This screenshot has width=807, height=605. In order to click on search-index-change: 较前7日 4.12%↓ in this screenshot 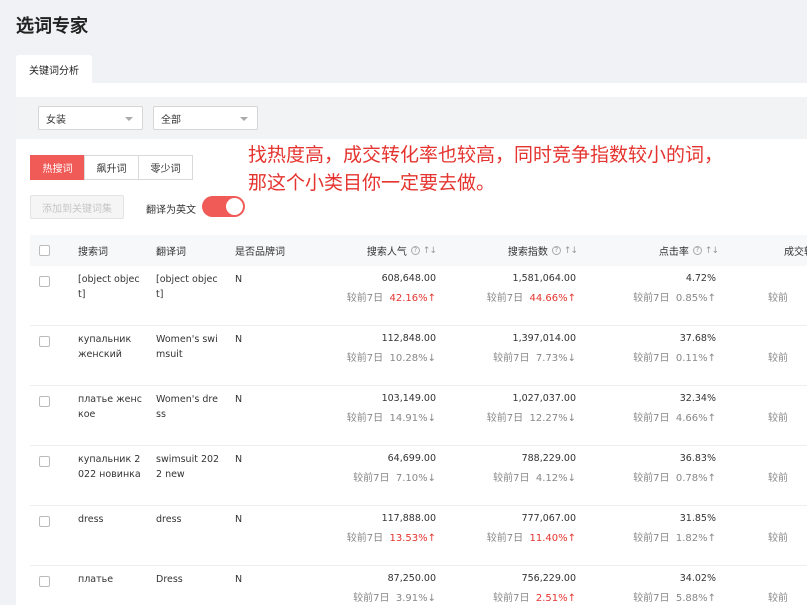, I will do `click(534, 476)`.